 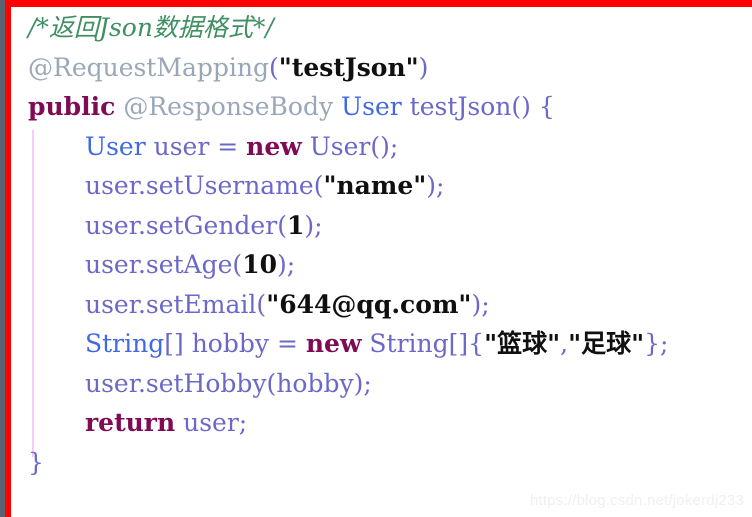 What do you see at coordinates (521, 106) in the screenshot?
I see `code-token-punct: ()` at bounding box center [521, 106].